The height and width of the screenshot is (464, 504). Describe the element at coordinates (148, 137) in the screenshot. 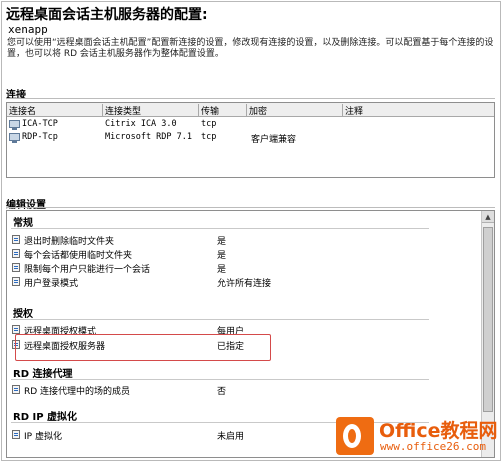

I see `connection-type-cell: Microsoft RDP 7.1` at that location.